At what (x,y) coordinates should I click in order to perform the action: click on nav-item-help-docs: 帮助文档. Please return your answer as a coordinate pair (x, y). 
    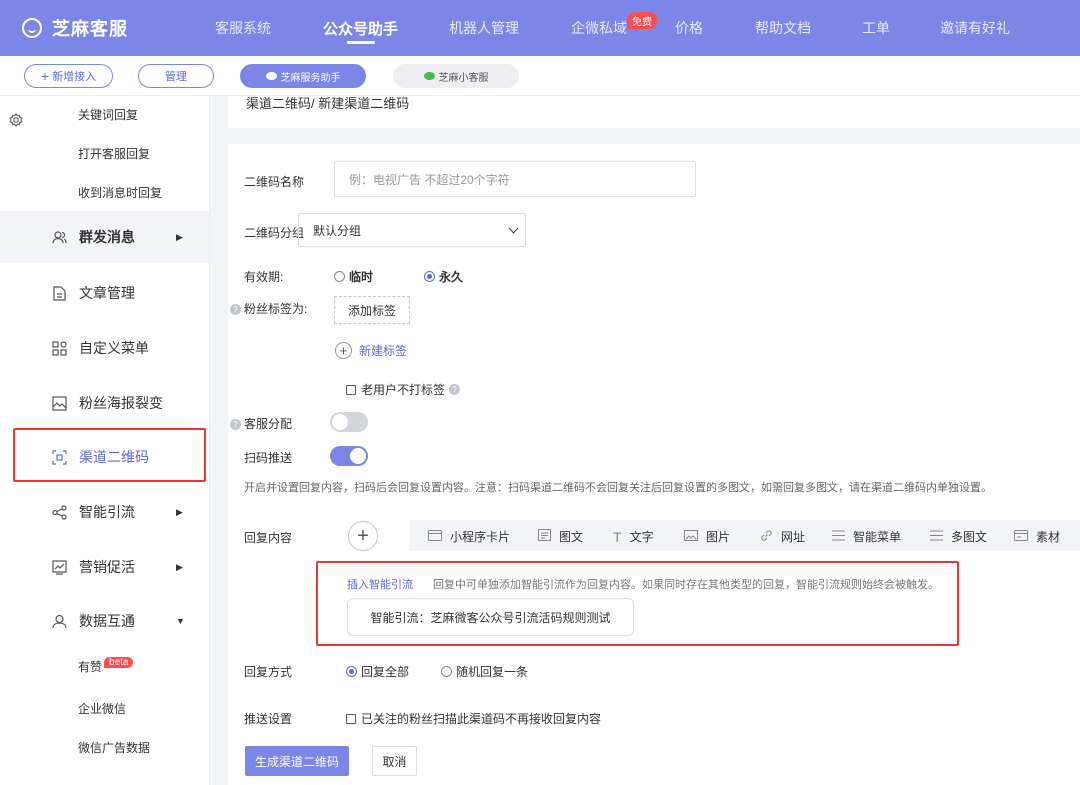
    Looking at the image, I should click on (783, 28).